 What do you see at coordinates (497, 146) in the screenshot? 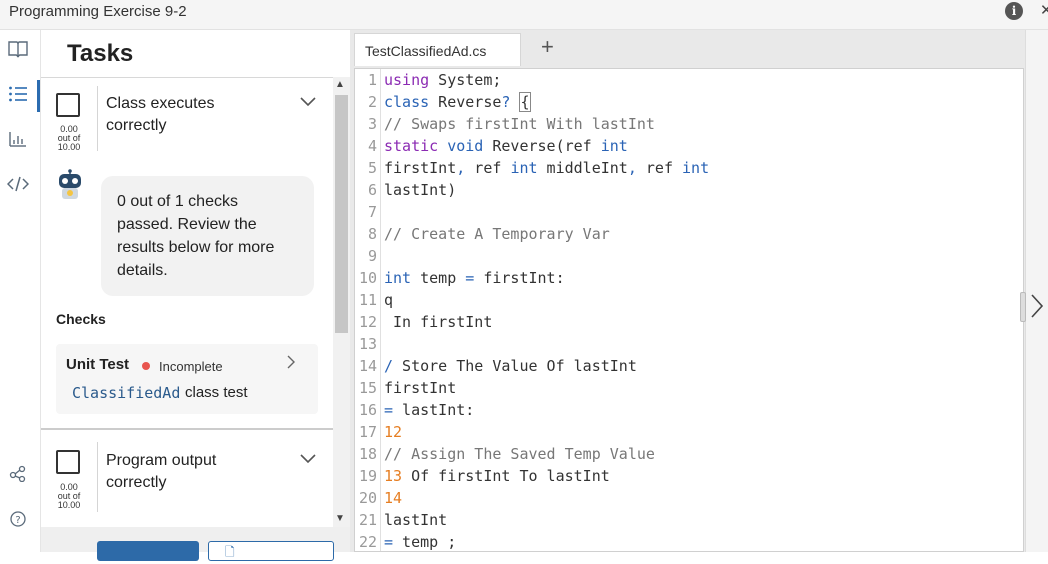
I see `code-line: 4 static void Reverse(ref int` at bounding box center [497, 146].